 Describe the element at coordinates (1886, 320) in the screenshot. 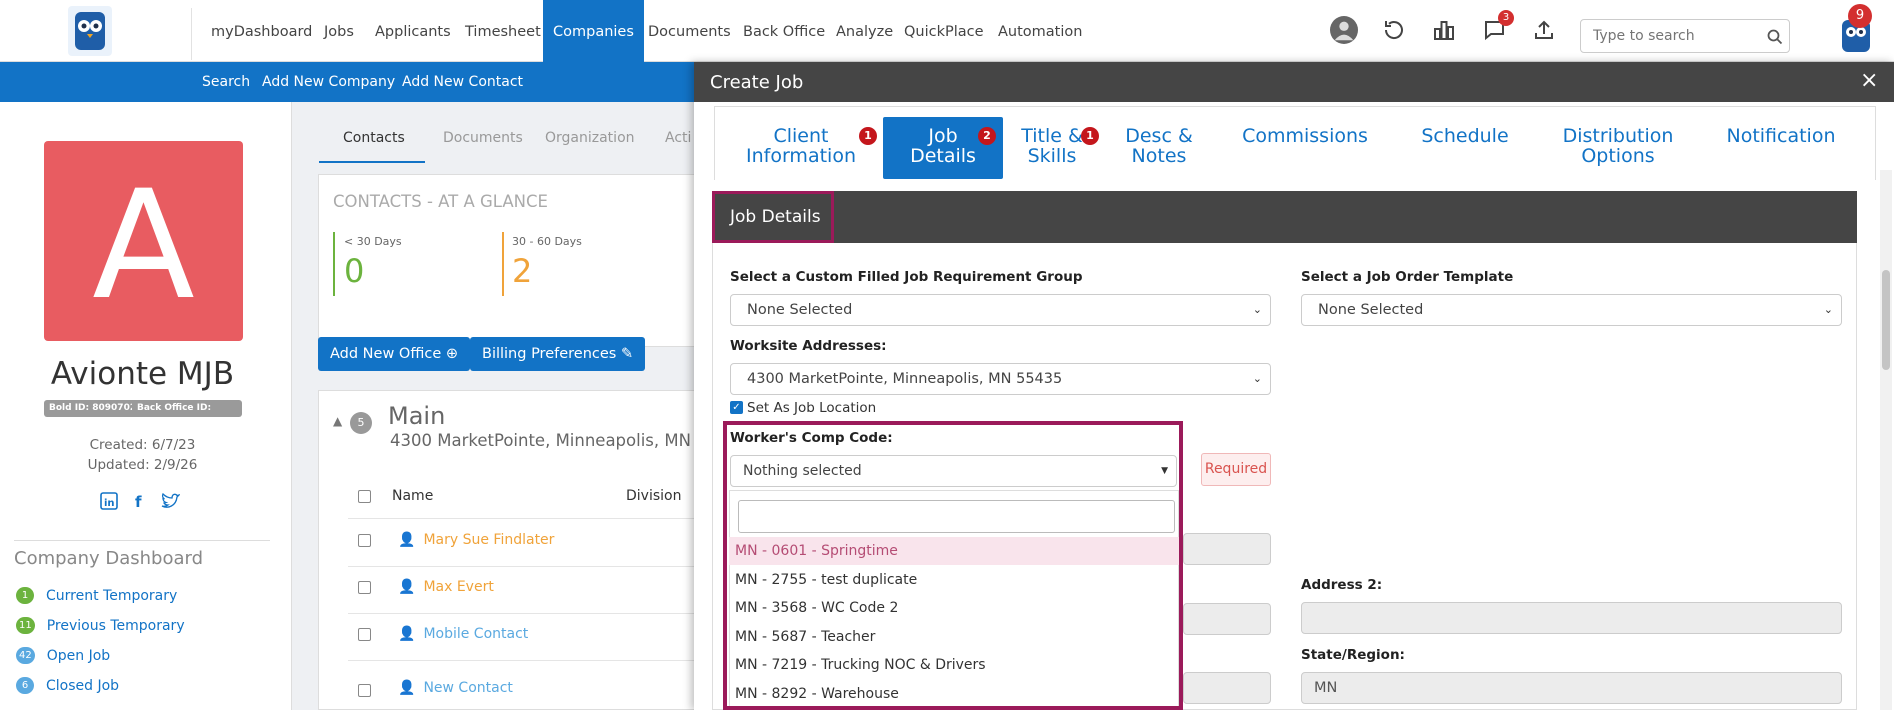

I see `scrollbar-thumb` at that location.